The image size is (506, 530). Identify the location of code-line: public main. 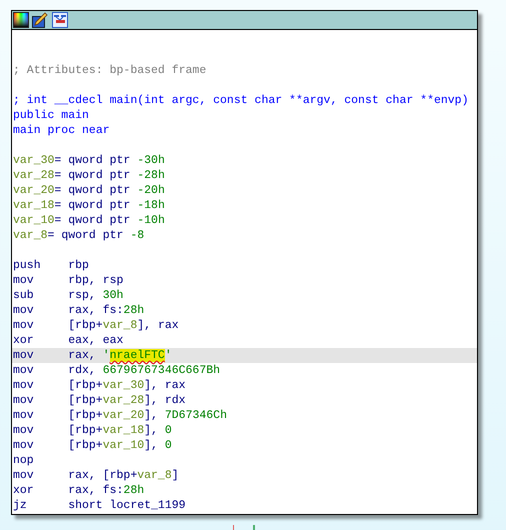
(51, 115).